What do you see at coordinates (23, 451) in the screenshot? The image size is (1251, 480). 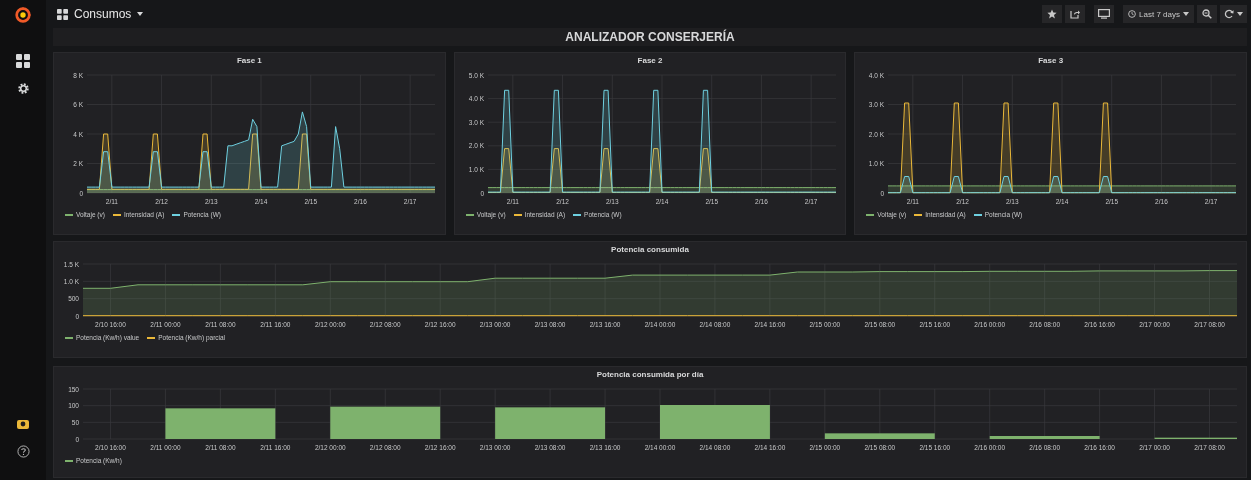 I see `help-icon` at bounding box center [23, 451].